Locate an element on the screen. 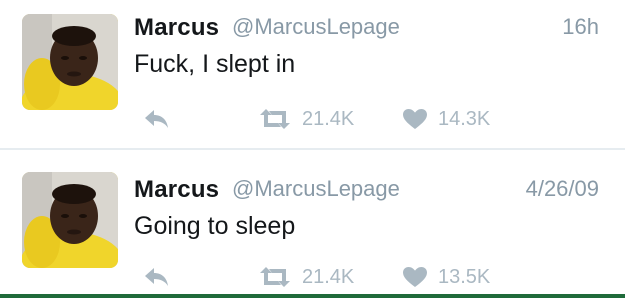 The width and height of the screenshot is (625, 298). bottom-edge-strip is located at coordinates (312, 296).